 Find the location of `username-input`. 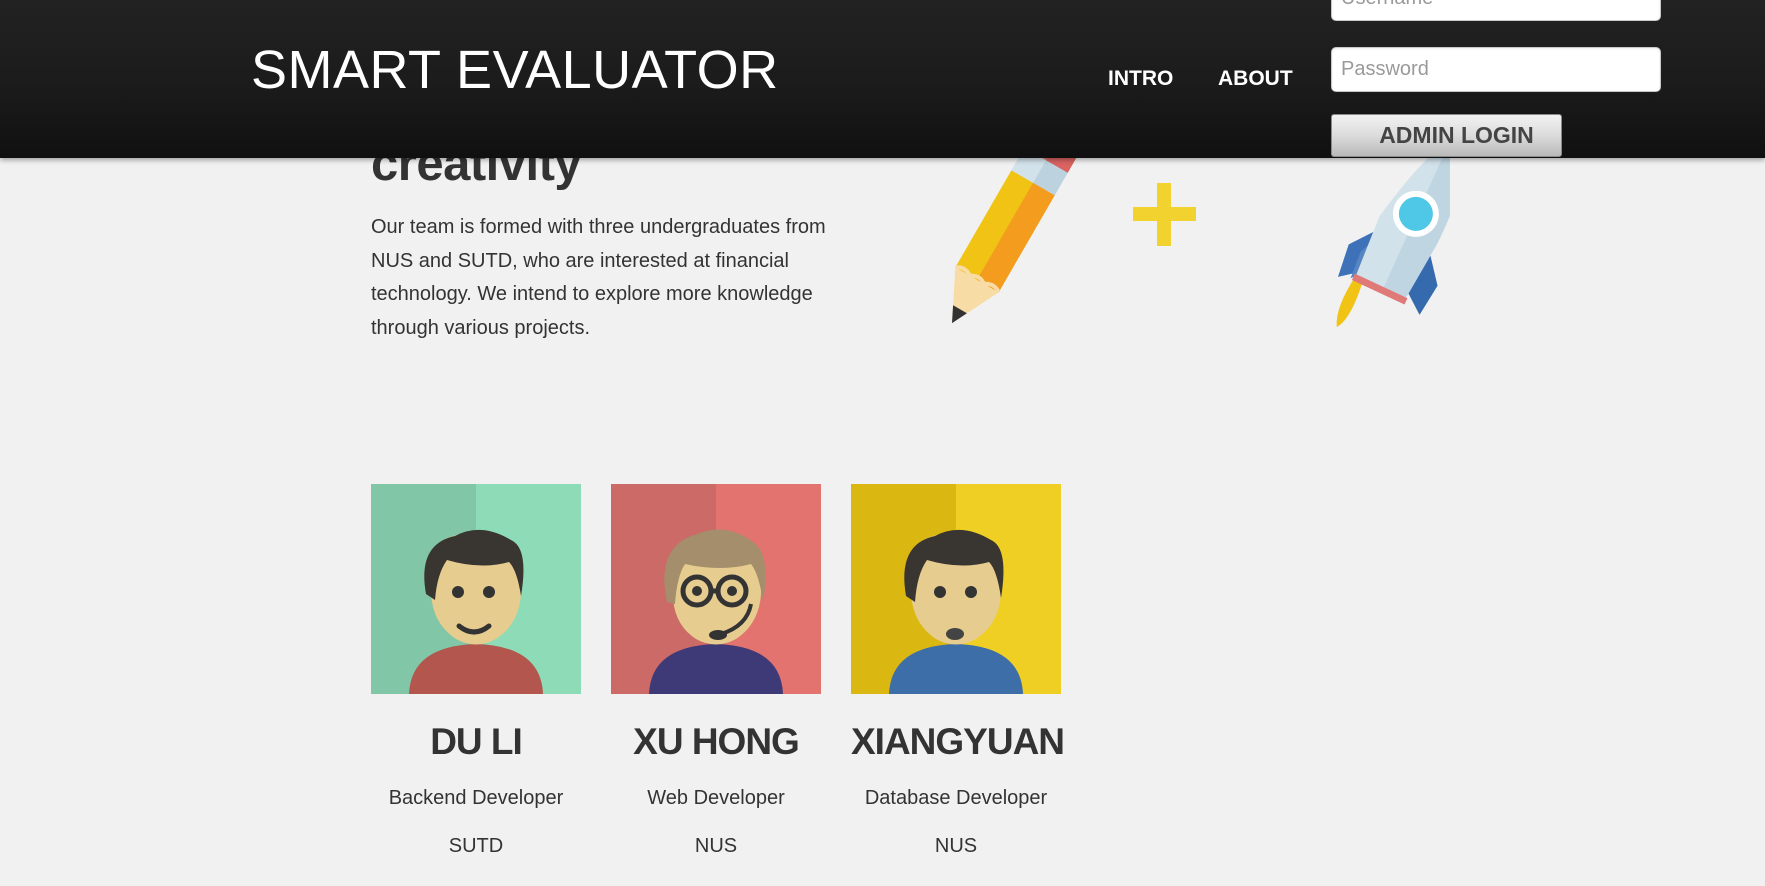

username-input is located at coordinates (1496, 10).